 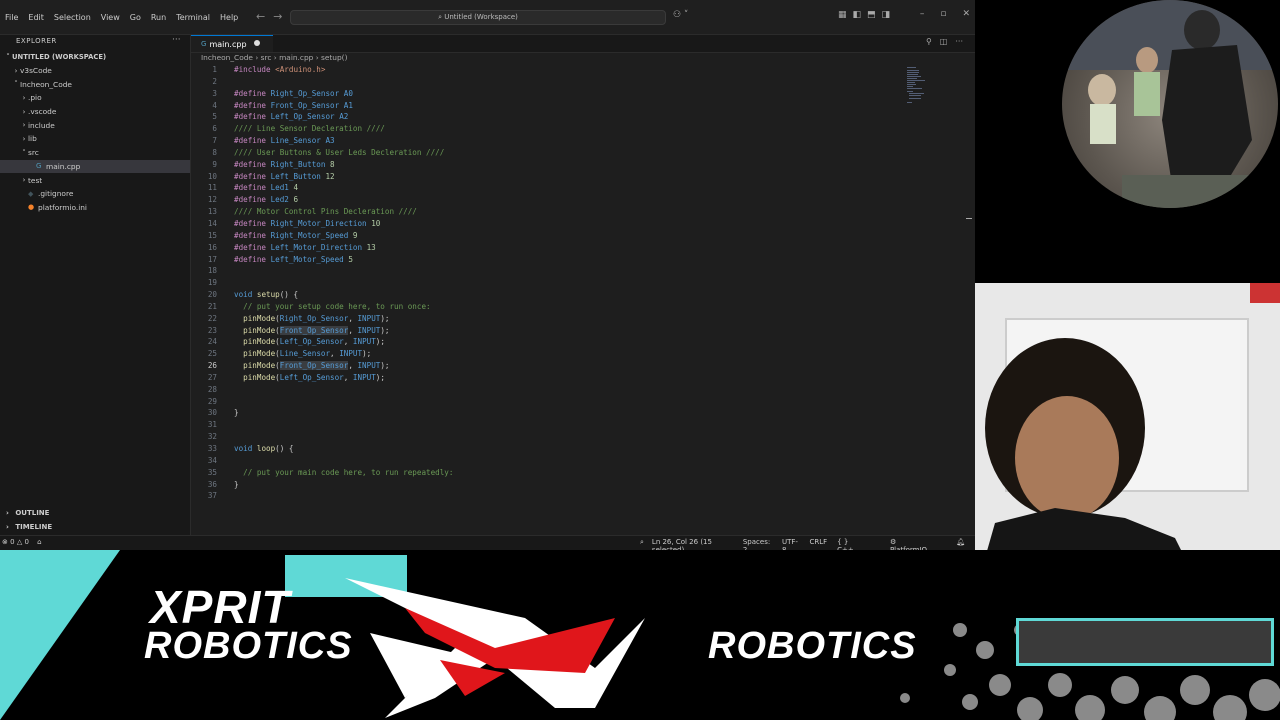 I want to click on menu-item-help: Help, so click(x=229, y=17).